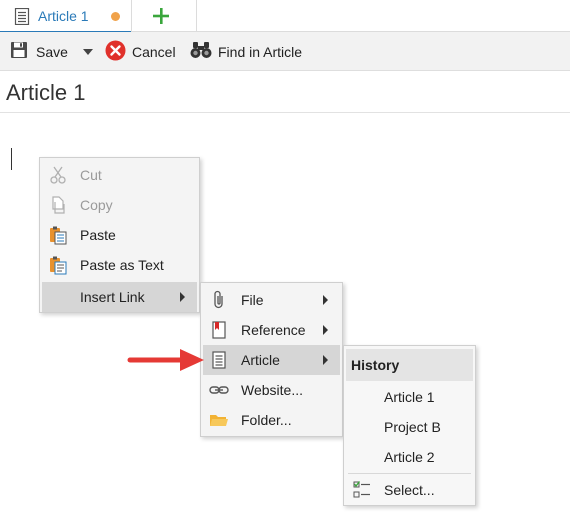 Image resolution: width=570 pixels, height=520 pixels. What do you see at coordinates (58, 175) in the screenshot?
I see `scissors-icon` at bounding box center [58, 175].